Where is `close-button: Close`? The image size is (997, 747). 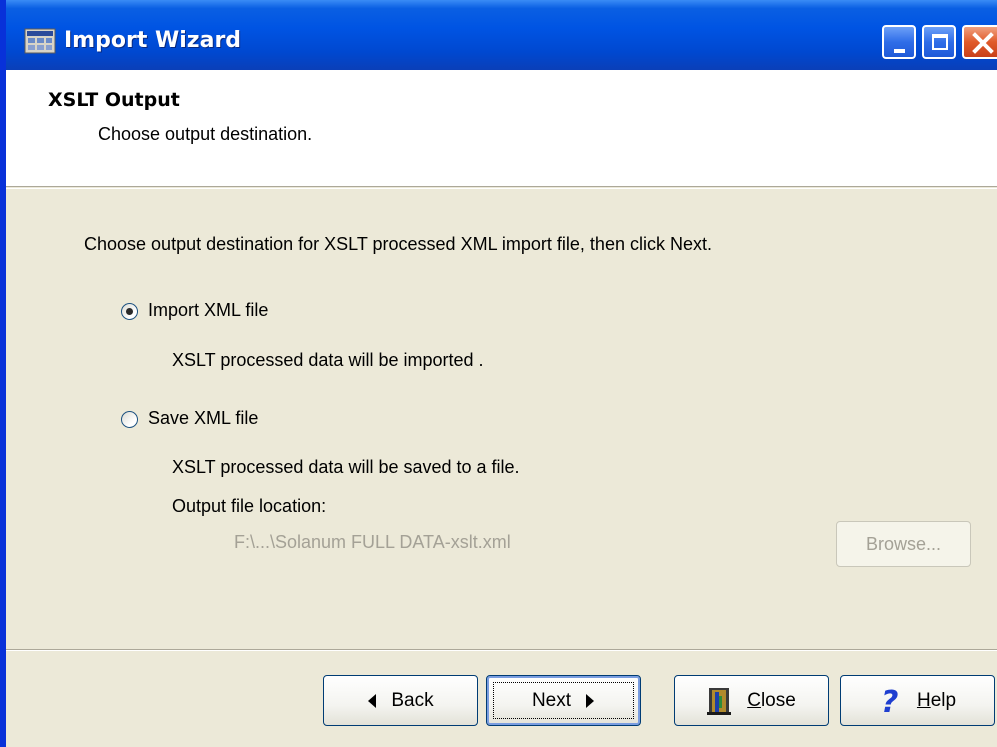
close-button: Close is located at coordinates (751, 700).